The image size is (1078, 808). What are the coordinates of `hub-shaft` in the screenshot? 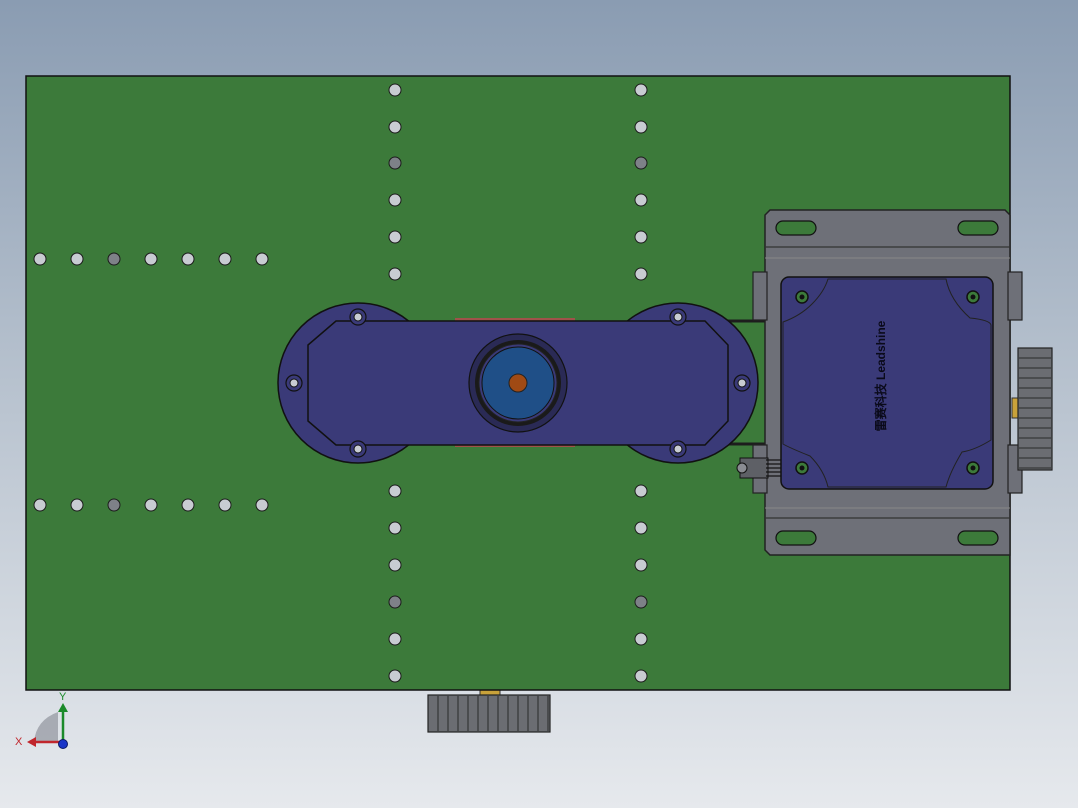 It's located at (518, 383).